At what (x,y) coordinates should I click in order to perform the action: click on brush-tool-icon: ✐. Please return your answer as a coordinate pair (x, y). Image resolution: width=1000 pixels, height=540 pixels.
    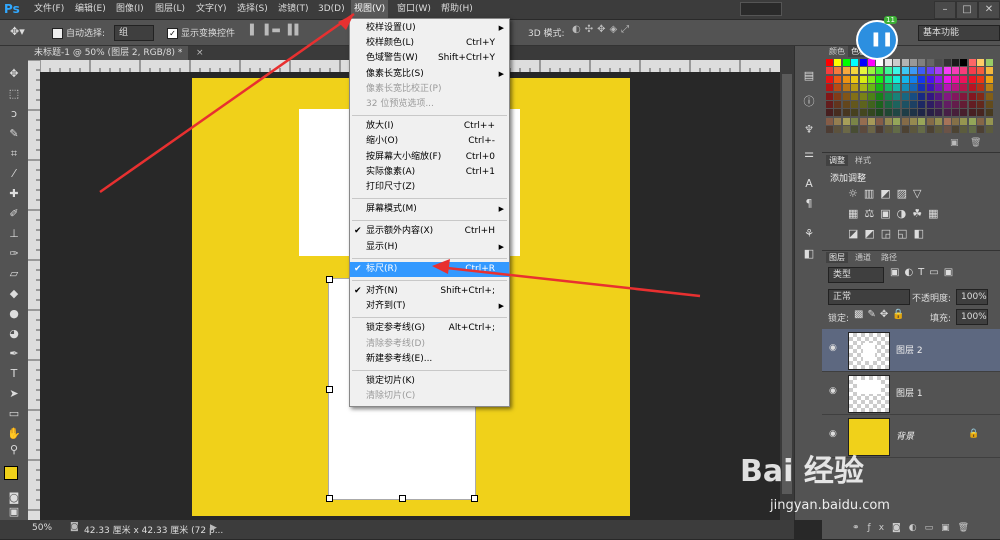
    Looking at the image, I should click on (14, 214).